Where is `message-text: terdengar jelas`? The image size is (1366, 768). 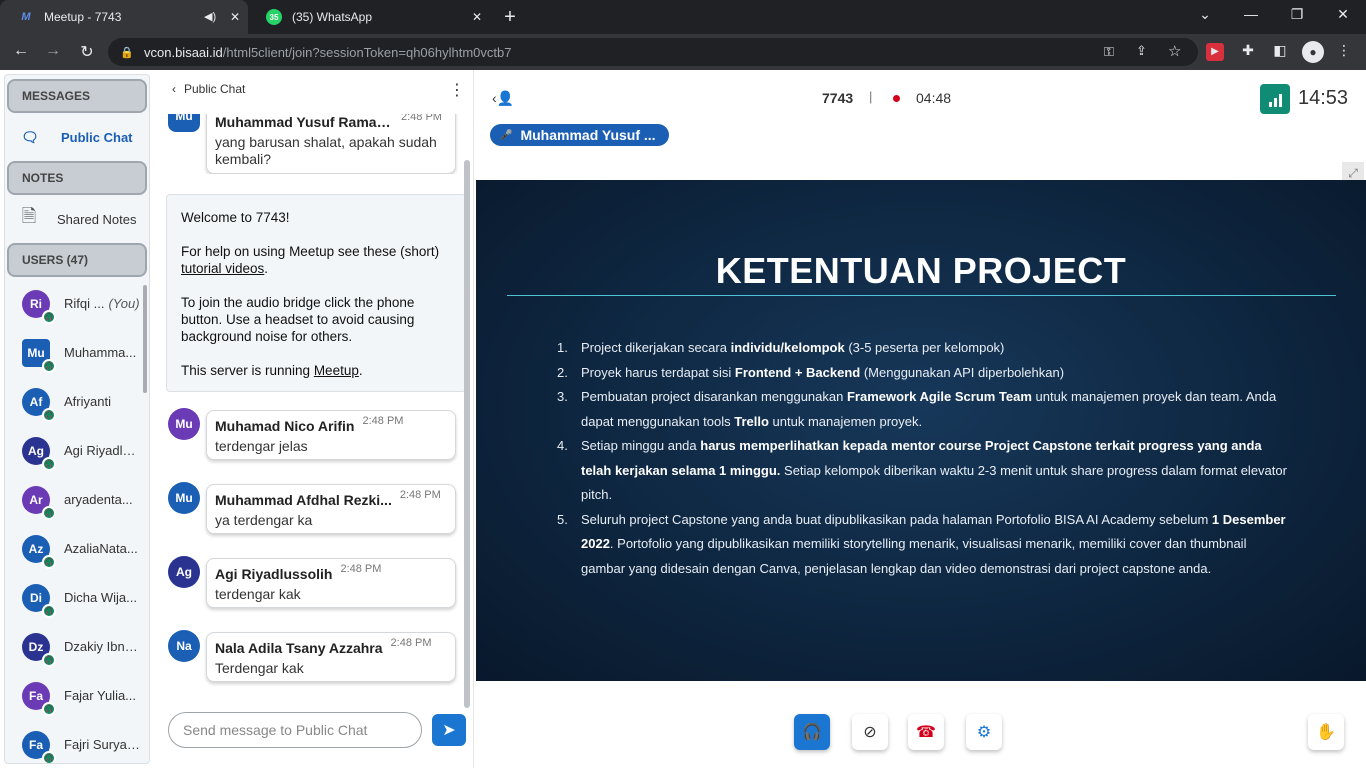 message-text: terdengar jelas is located at coordinates (261, 445).